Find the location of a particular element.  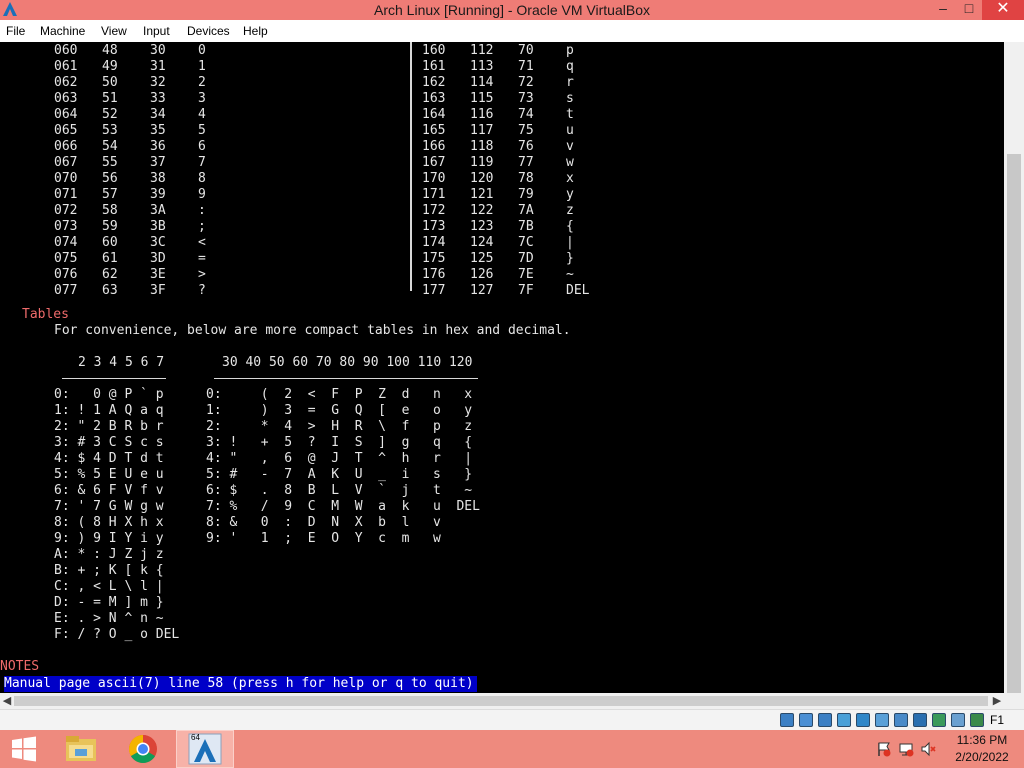

taskbar-clock-date: 2/20/2022 is located at coordinates (982, 757).